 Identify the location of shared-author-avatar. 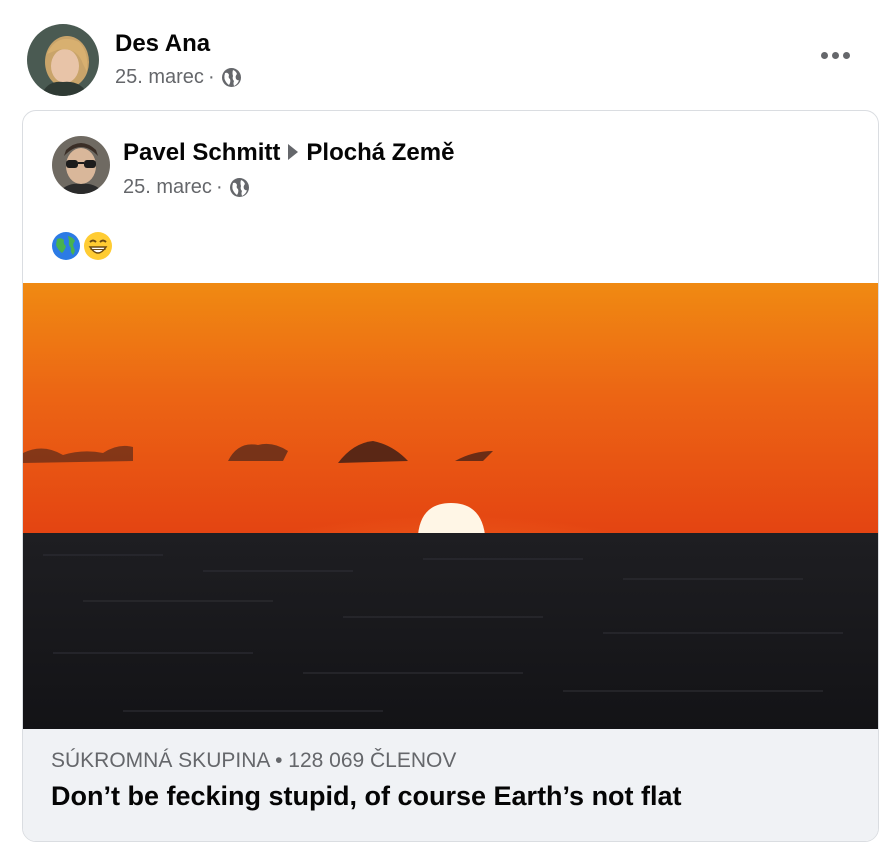
(81, 165).